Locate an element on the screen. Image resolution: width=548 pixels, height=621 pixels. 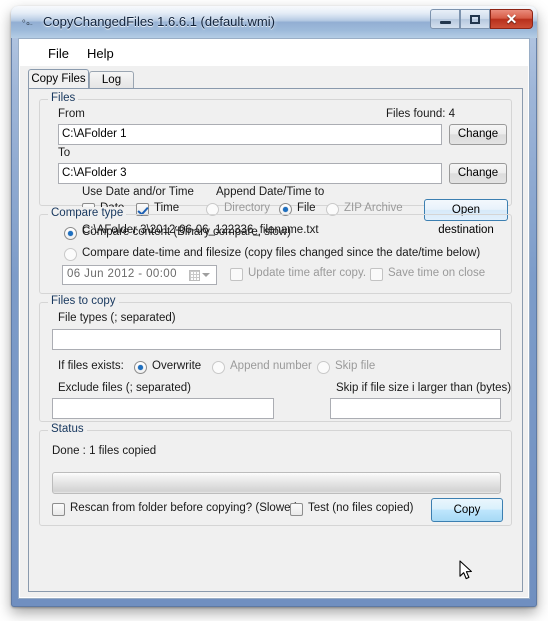
datetime-picker-value: 06 Jun 2012 - 00:00 is located at coordinates (122, 274).